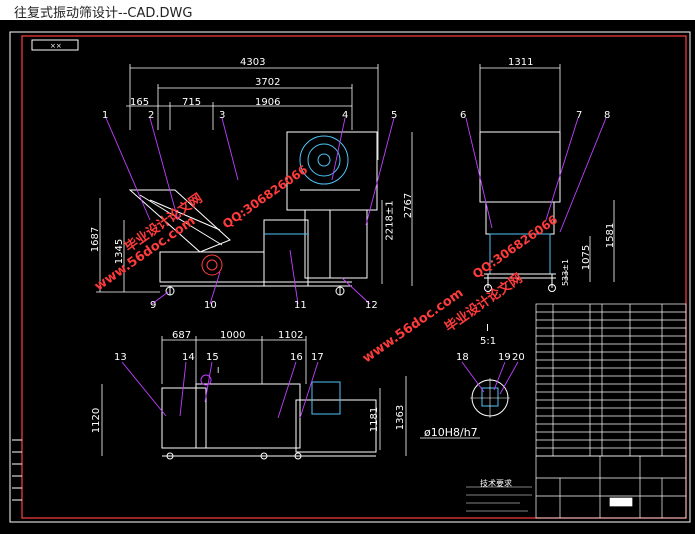 The image size is (695, 534). What do you see at coordinates (188, 357) in the screenshot?
I see `balloon-14: 14` at bounding box center [188, 357].